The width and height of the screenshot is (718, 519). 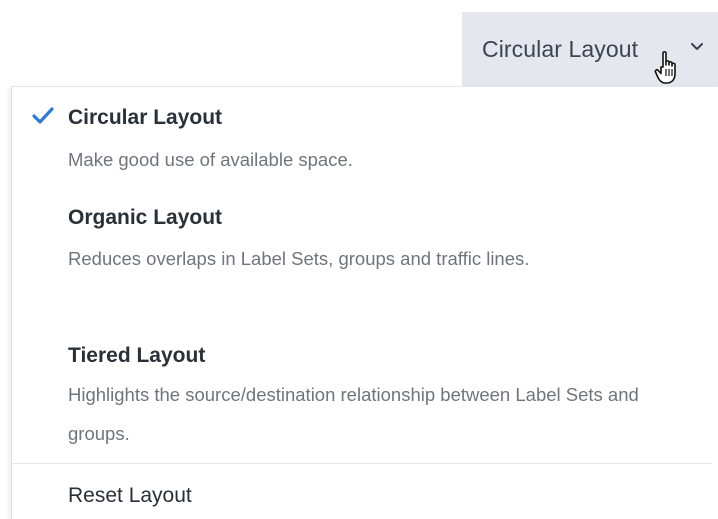 I want to click on chevron-down-icon, so click(x=697, y=46).